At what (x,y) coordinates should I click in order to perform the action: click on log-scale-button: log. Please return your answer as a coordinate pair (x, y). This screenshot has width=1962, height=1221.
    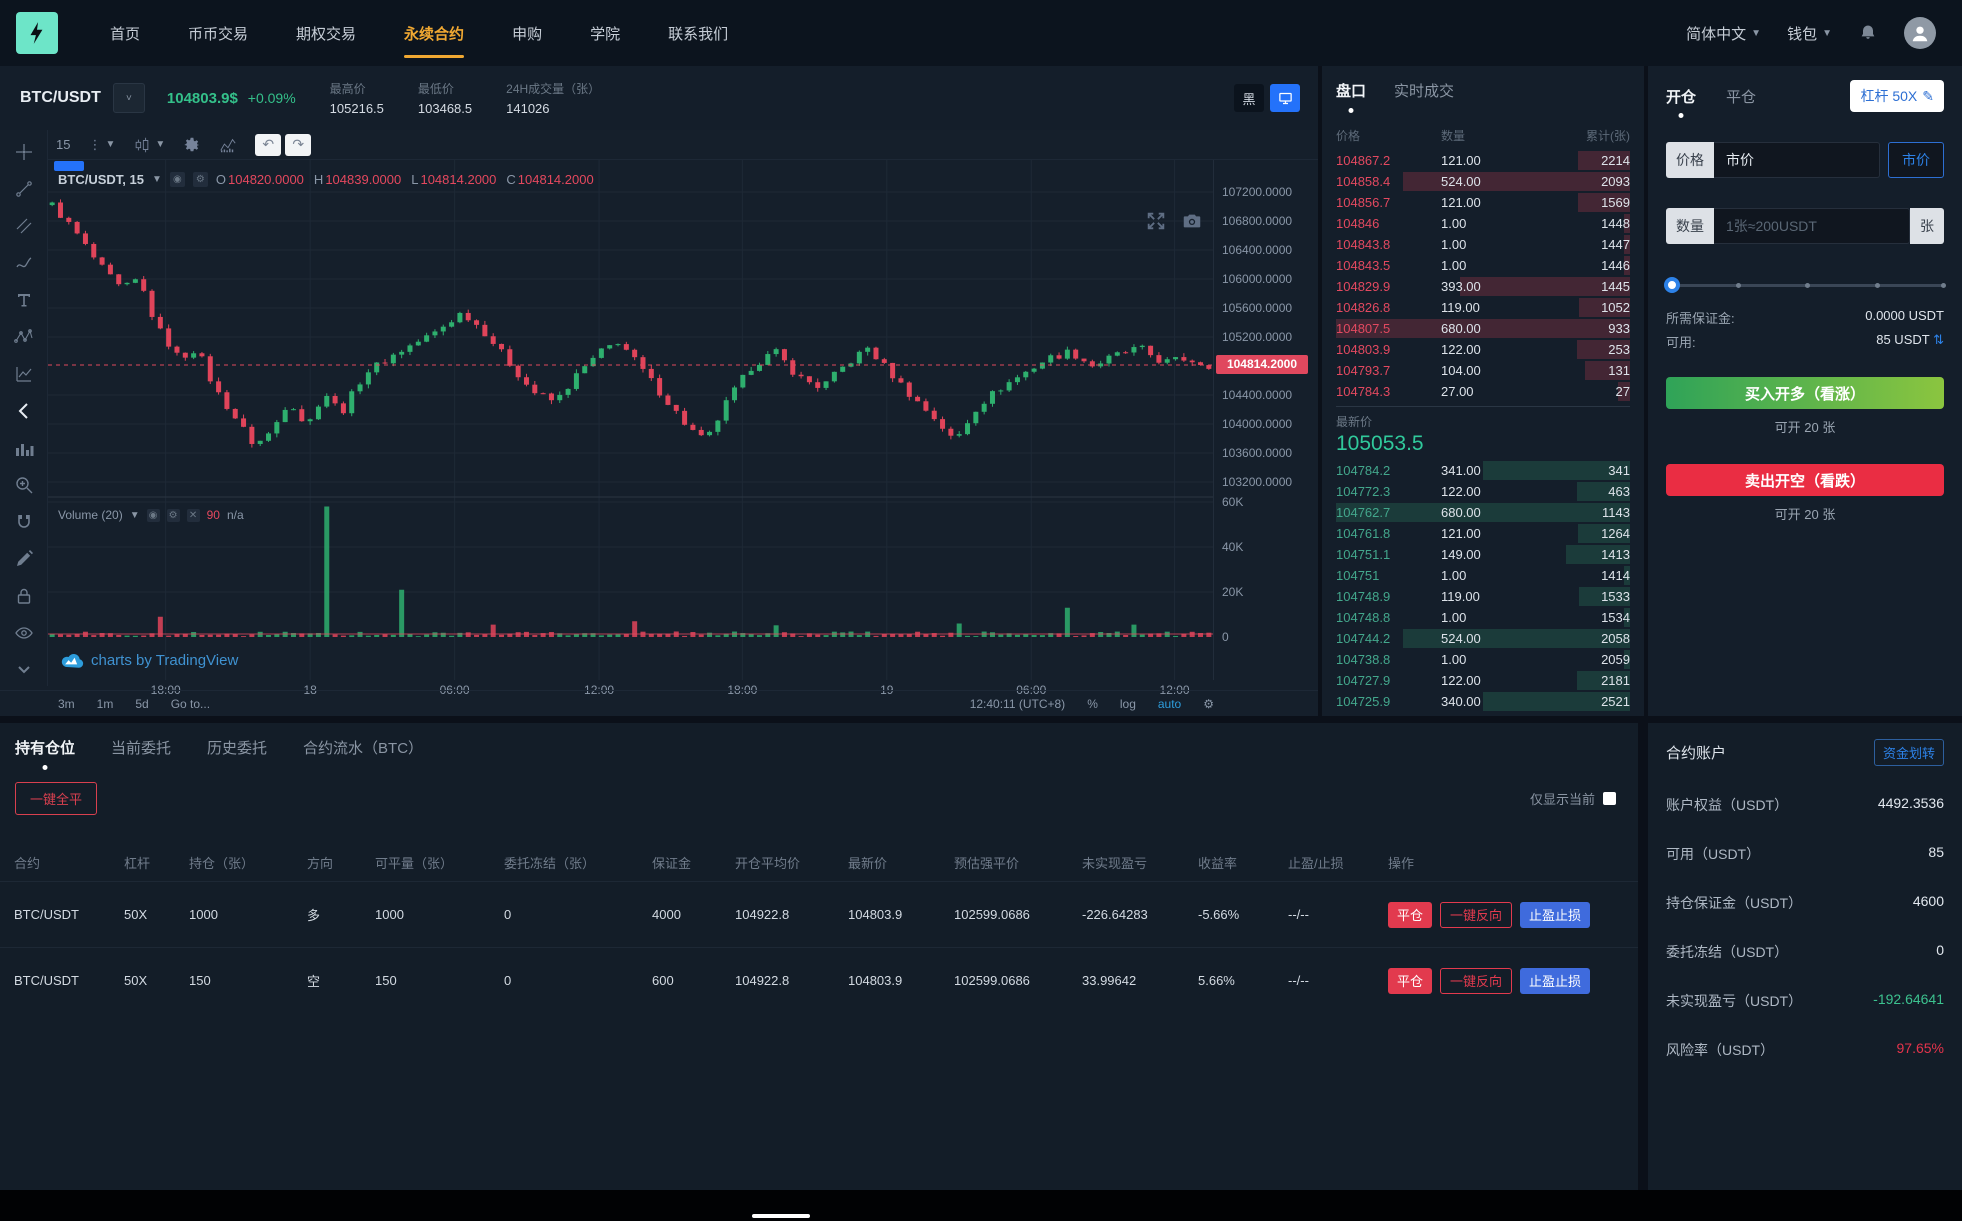
    Looking at the image, I should click on (1128, 704).